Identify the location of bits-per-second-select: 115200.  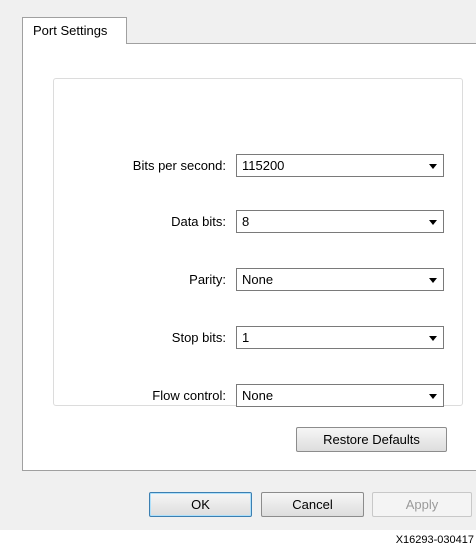
(340, 165).